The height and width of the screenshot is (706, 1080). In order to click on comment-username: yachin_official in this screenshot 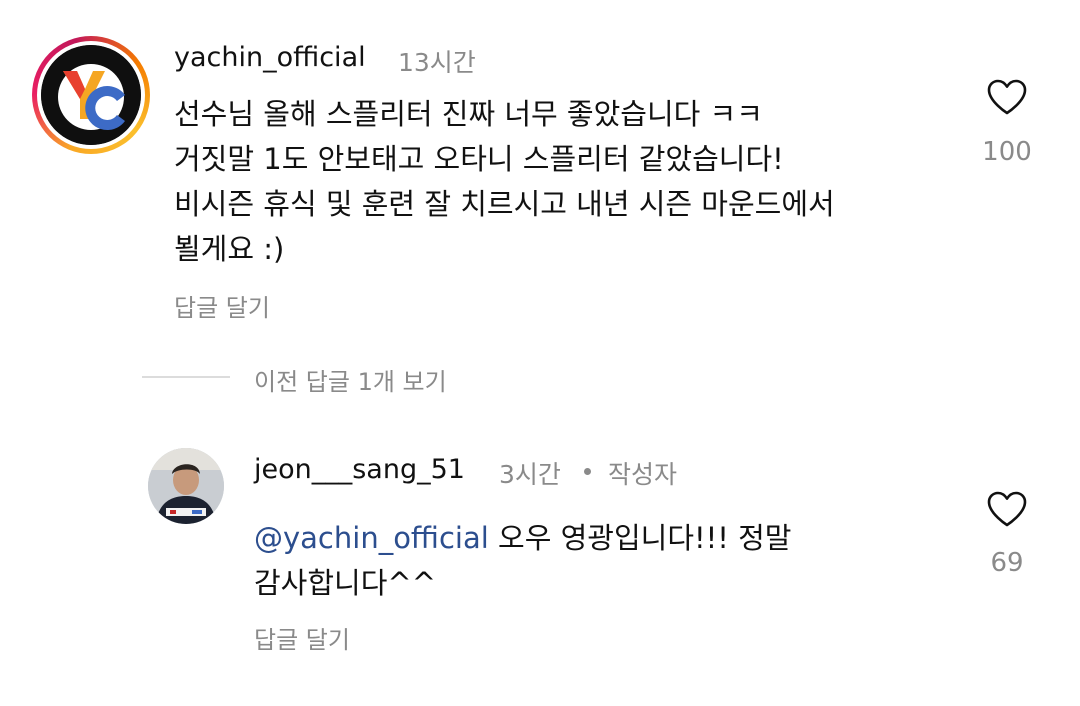, I will do `click(270, 57)`.